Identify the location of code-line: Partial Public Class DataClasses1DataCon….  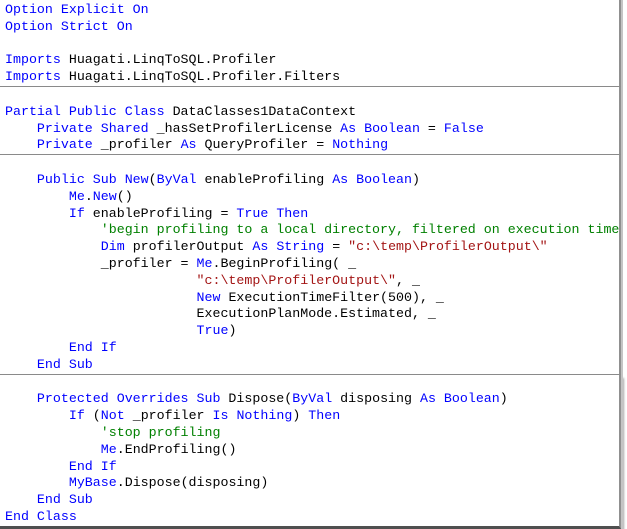
(309, 112).